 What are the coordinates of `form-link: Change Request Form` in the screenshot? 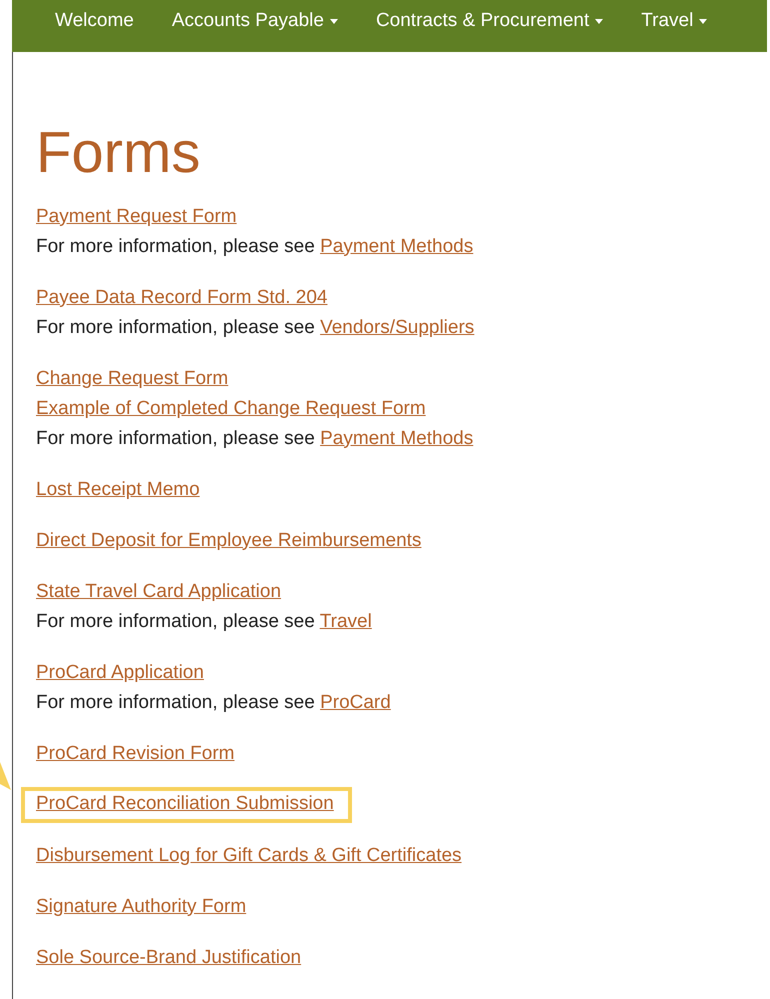 It's located at (132, 379).